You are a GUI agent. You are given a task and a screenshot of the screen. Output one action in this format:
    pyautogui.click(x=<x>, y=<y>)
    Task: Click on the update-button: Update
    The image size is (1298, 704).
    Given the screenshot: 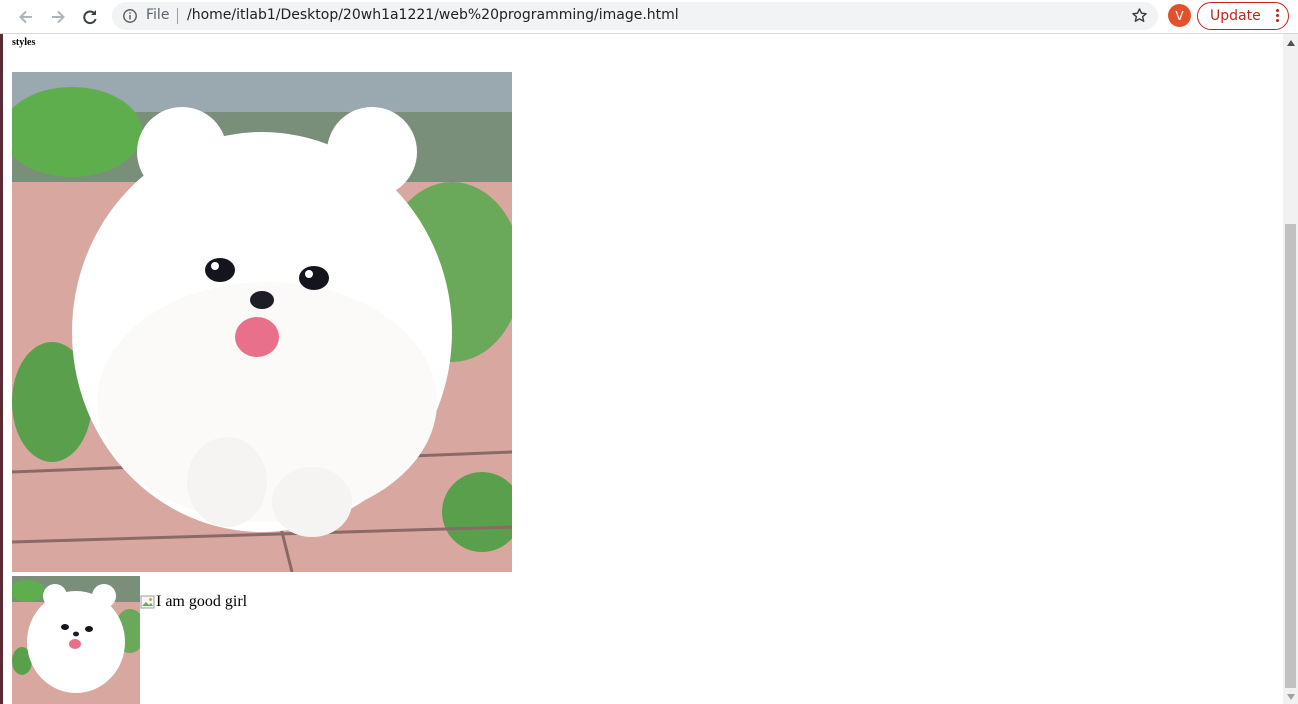 What is the action you would take?
    pyautogui.click(x=1243, y=16)
    